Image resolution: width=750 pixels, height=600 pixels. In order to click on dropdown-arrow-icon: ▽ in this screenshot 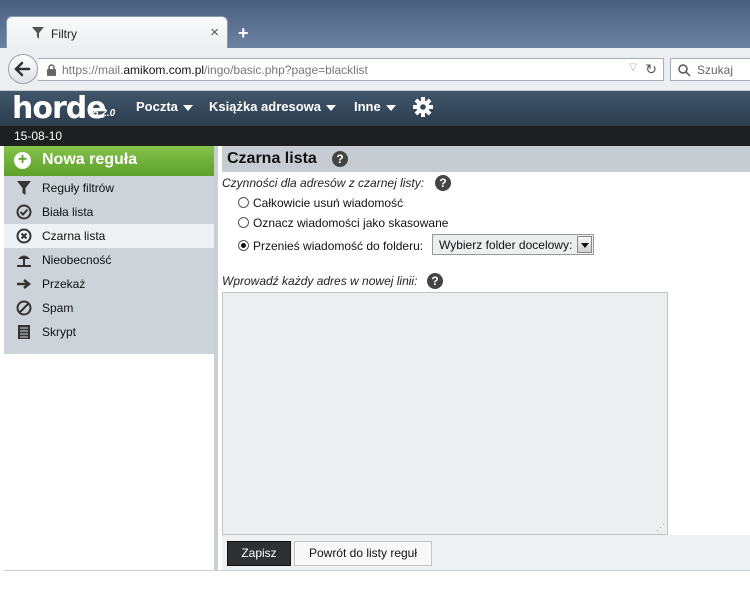, I will do `click(633, 67)`.